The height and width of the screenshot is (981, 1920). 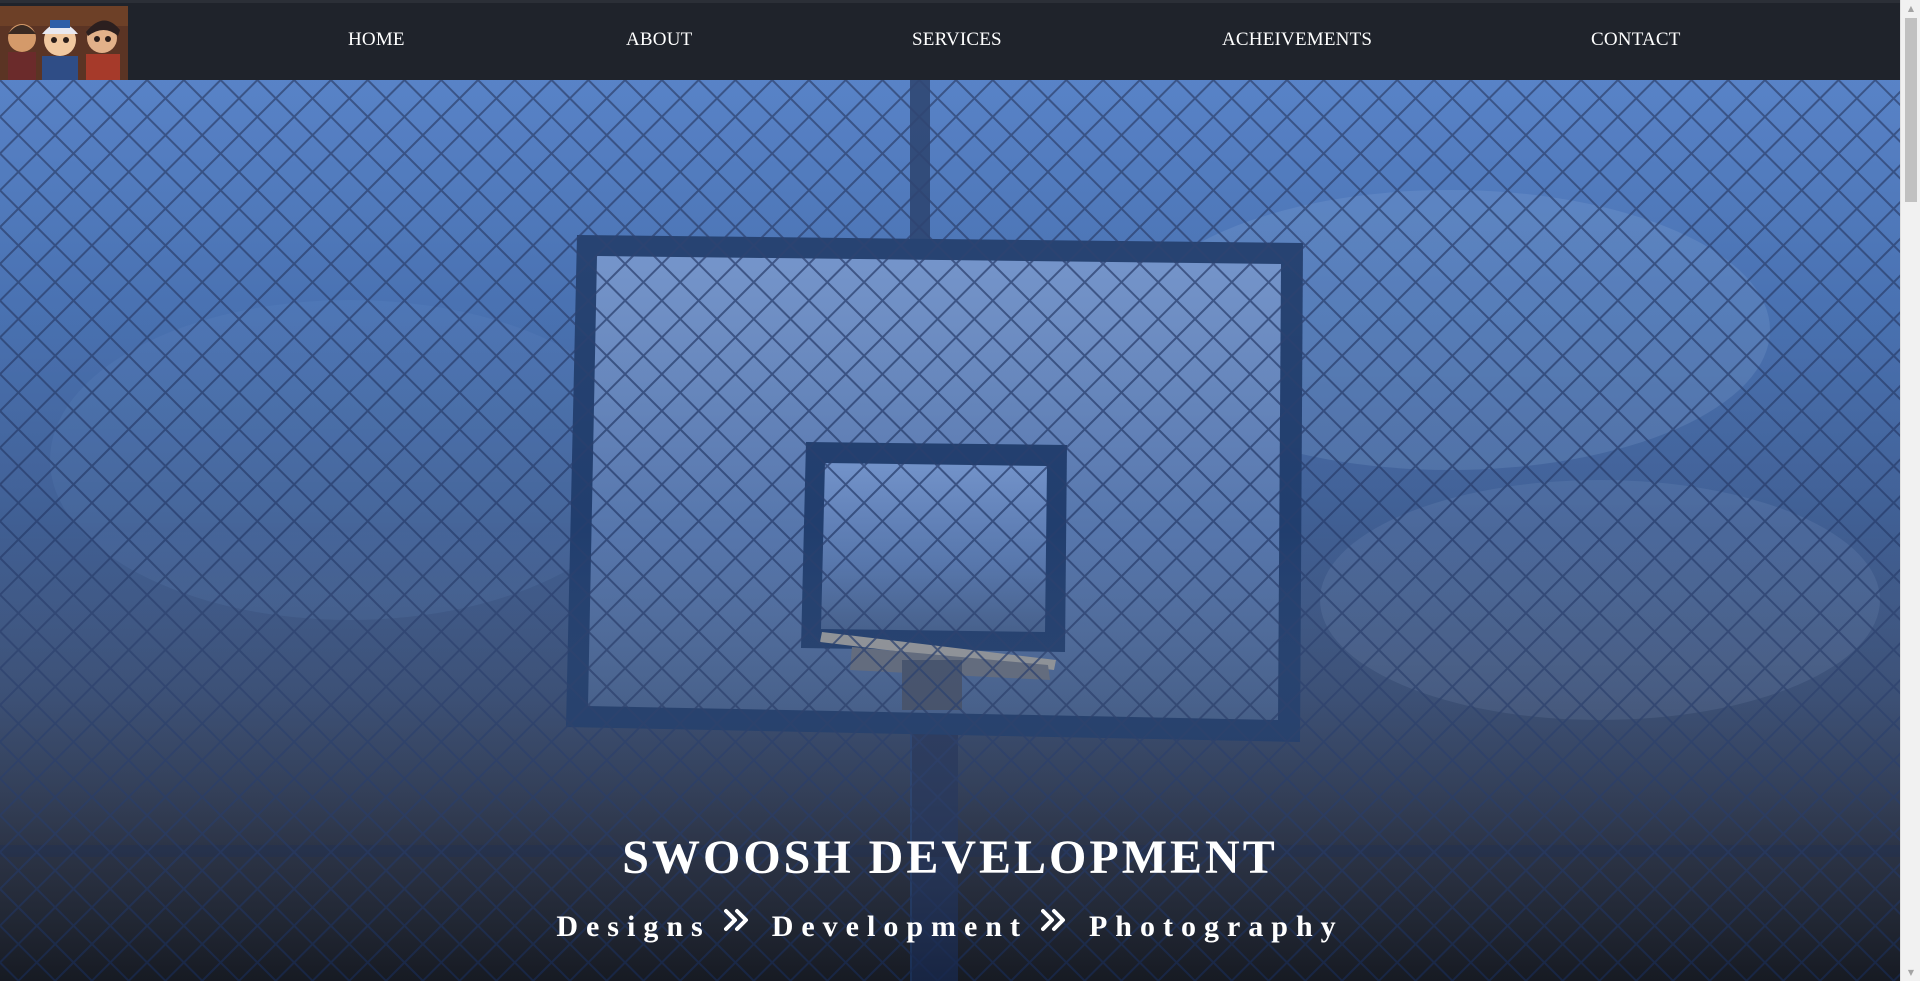 I want to click on main-nav: HOME ABOUT SERVICES ACHEIVEMENTS CONTACT, so click(x=950, y=41).